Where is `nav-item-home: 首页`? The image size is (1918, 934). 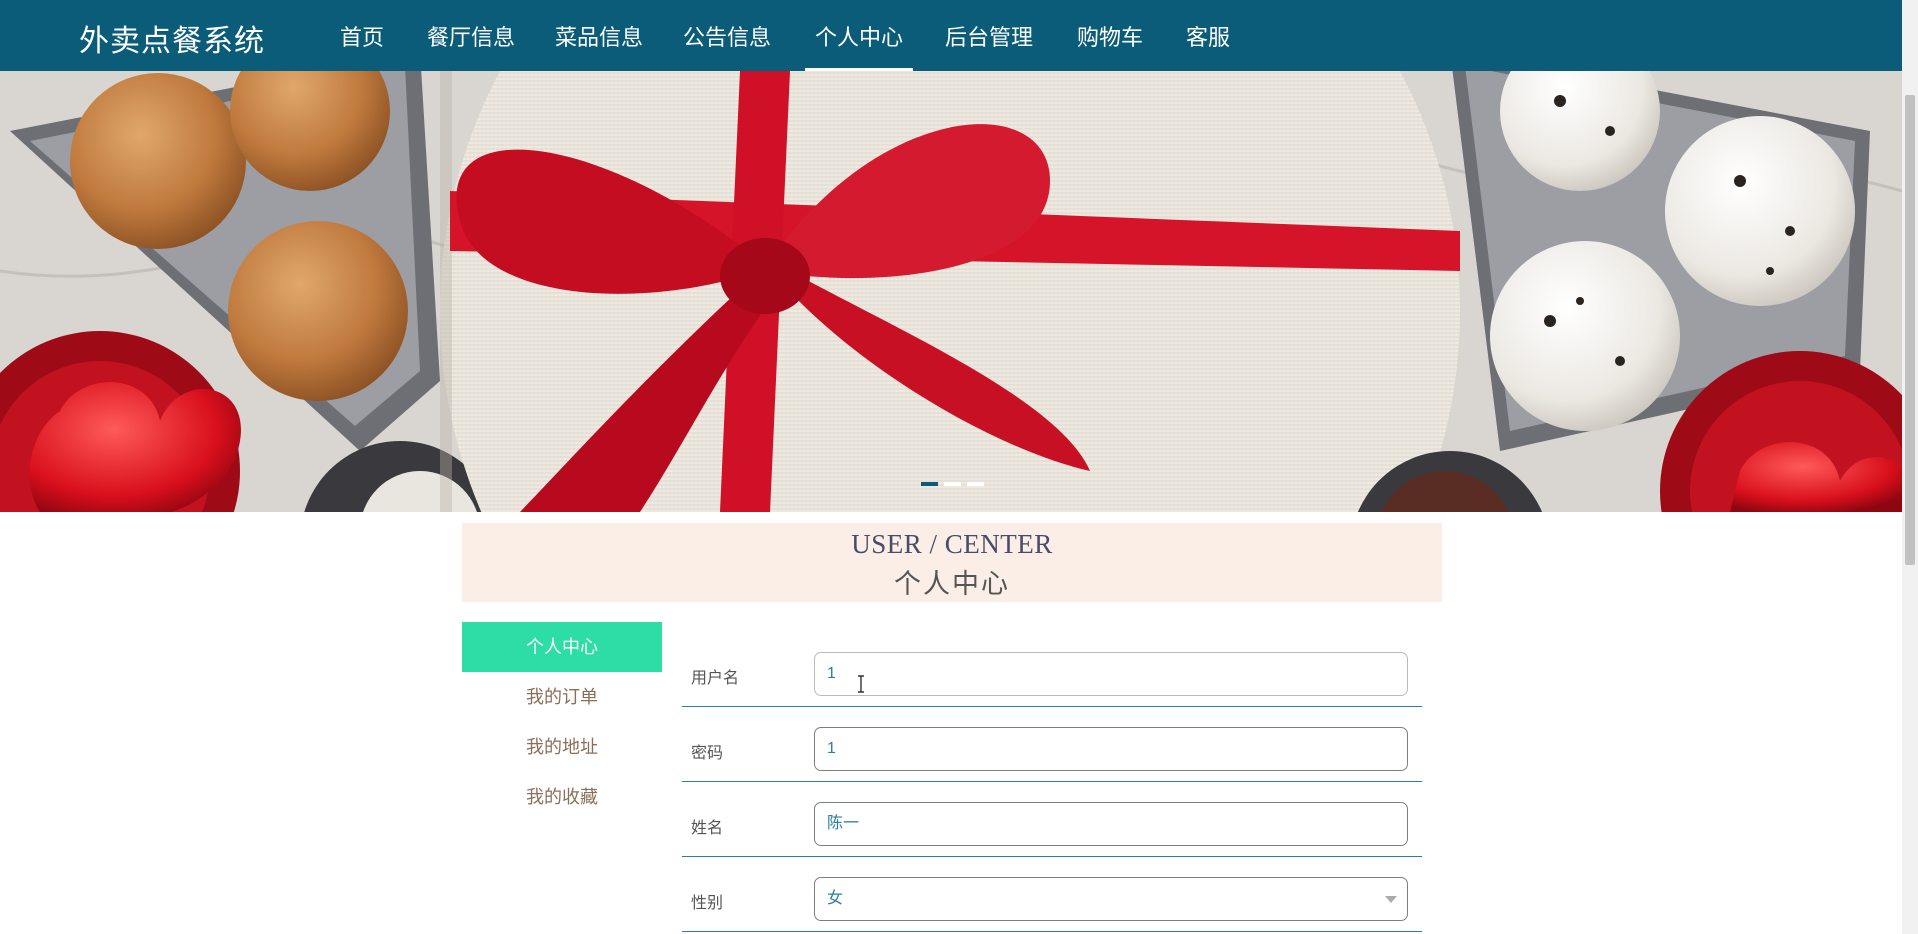
nav-item-home: 首页 is located at coordinates (362, 36).